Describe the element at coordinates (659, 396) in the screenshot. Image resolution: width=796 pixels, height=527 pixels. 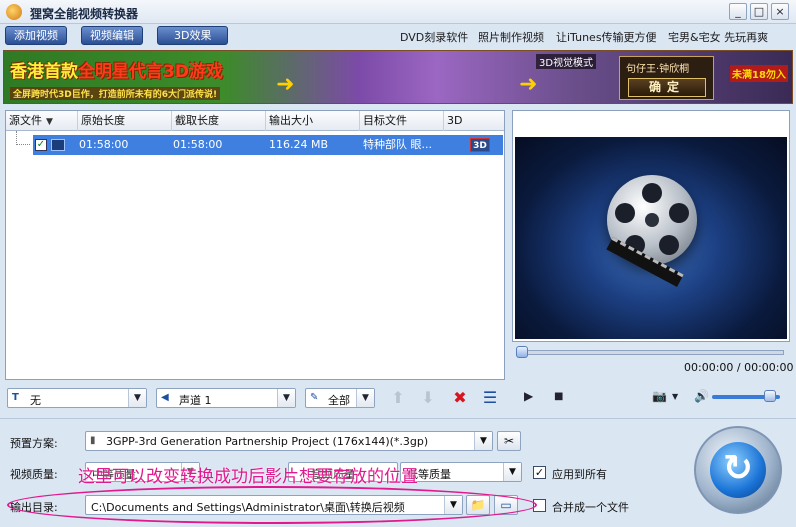
I see `camera-icon: 📷` at that location.